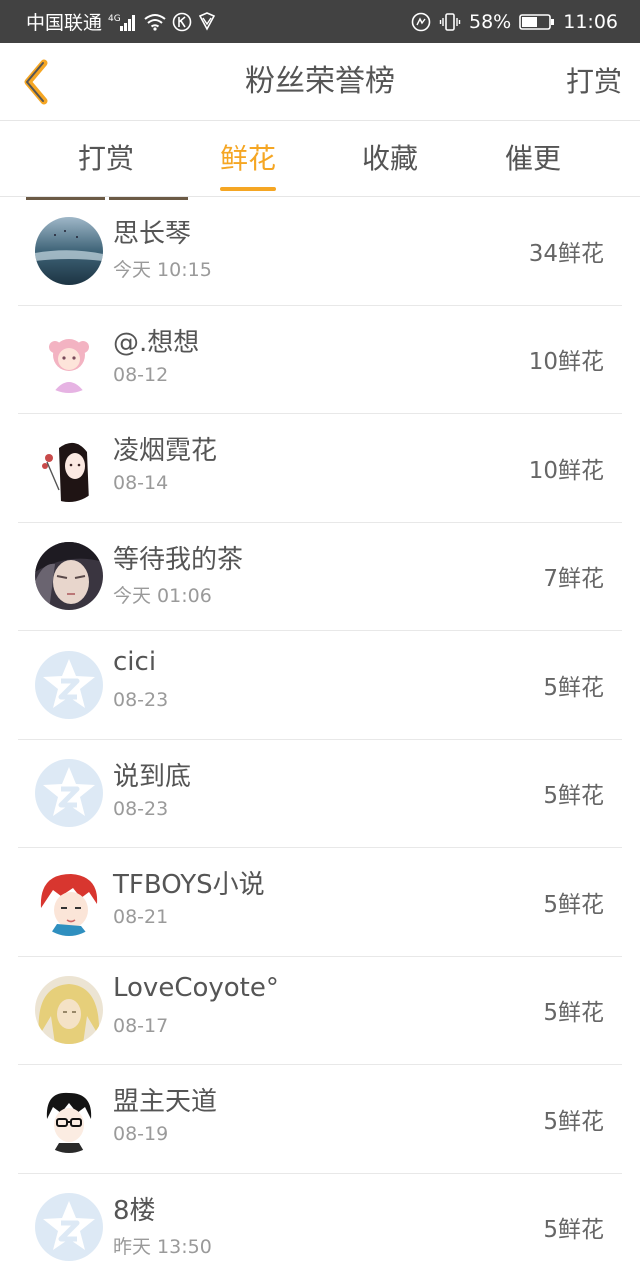 The image size is (640, 1280). I want to click on signal-icon: 4G, so click(123, 22).